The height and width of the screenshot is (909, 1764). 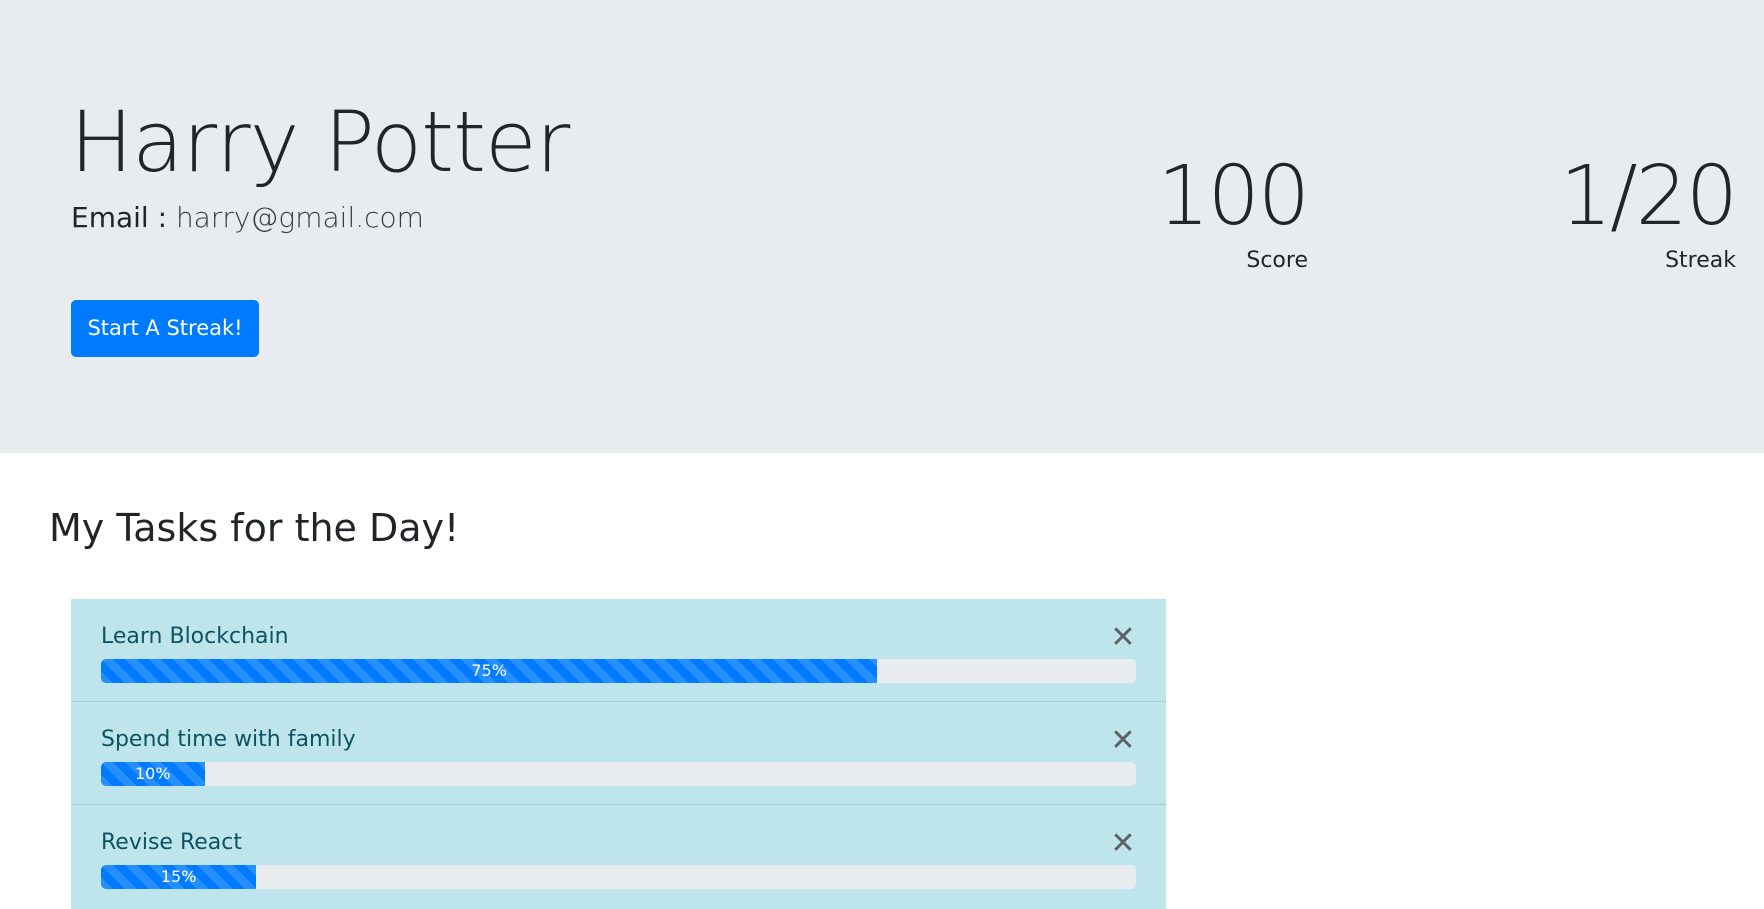 I want to click on tasks-heading: My Tasks for the Day!, so click(x=254, y=528).